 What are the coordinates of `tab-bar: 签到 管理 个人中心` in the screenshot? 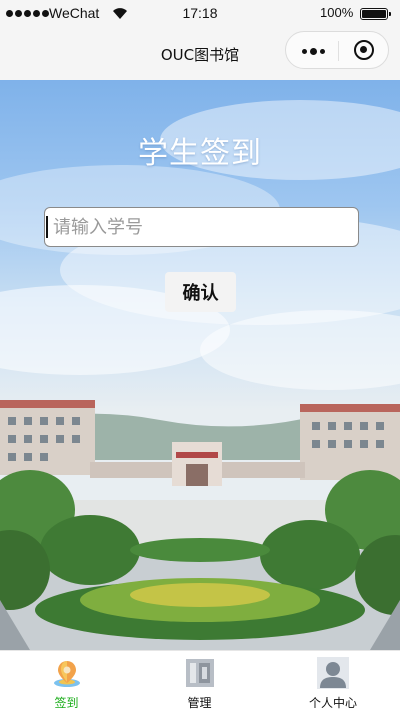 It's located at (200, 680).